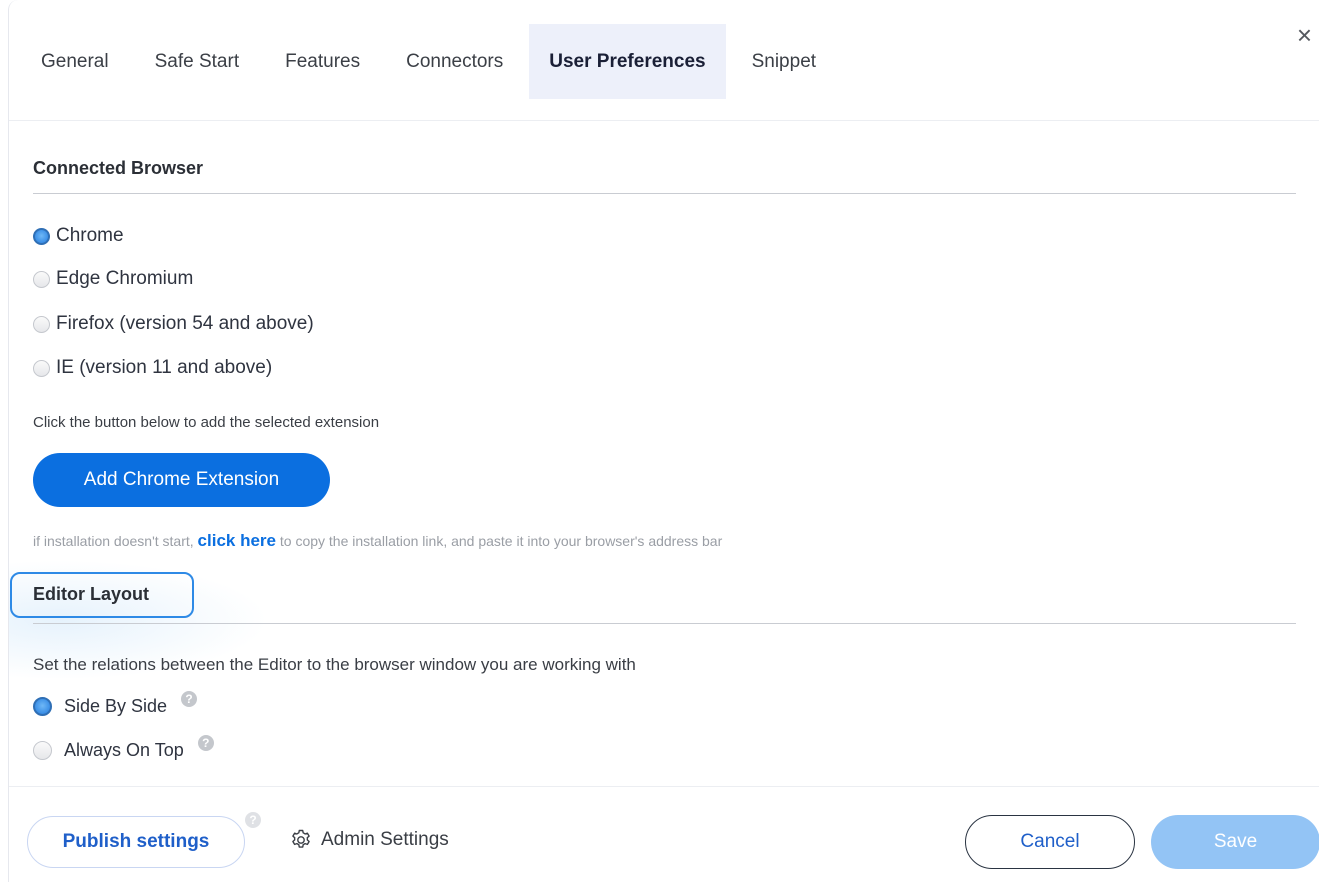  What do you see at coordinates (784, 61) in the screenshot?
I see `tab-snippet: Snippet` at bounding box center [784, 61].